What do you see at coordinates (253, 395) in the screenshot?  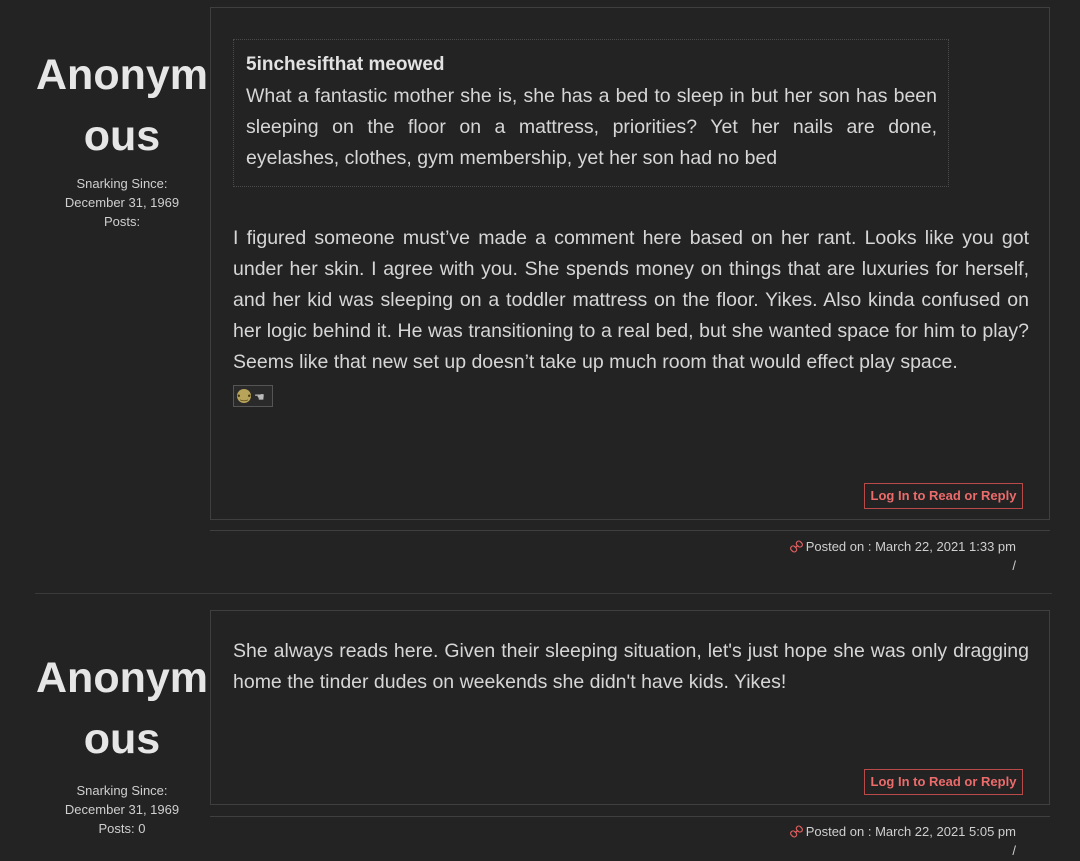 I see `thinking-pointing-emoji-icon: •‿• ☚` at bounding box center [253, 395].